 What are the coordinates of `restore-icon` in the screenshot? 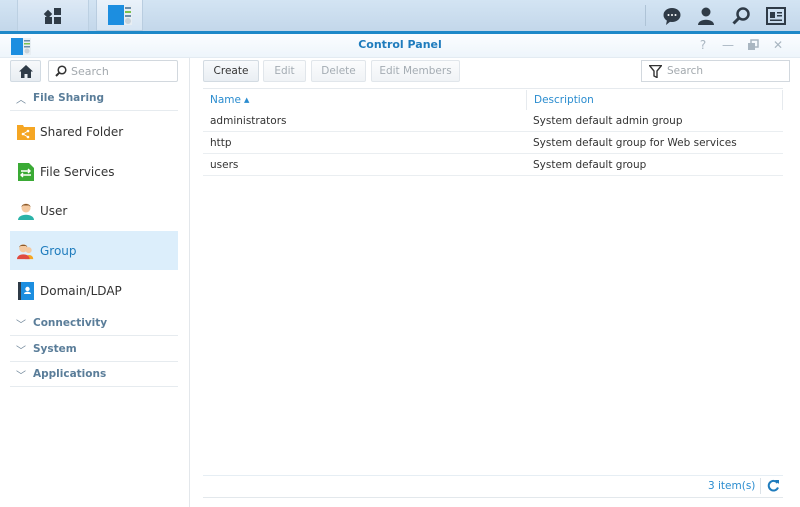 It's located at (753, 44).